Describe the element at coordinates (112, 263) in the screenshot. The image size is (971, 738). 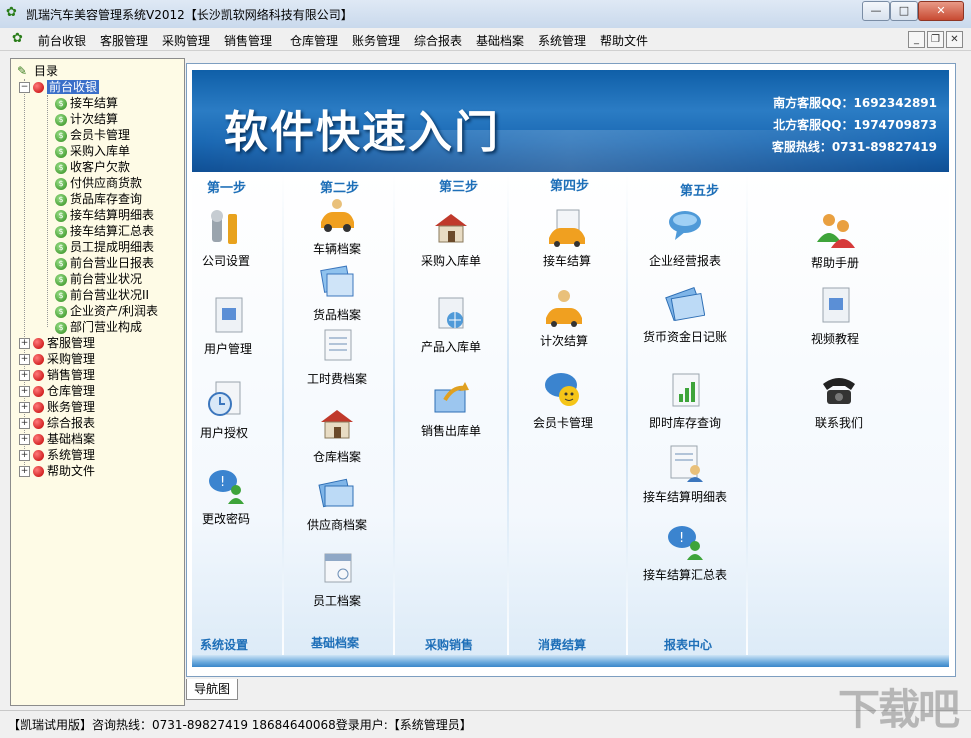
I see `tree-item-label: 前台营业日报表` at that location.